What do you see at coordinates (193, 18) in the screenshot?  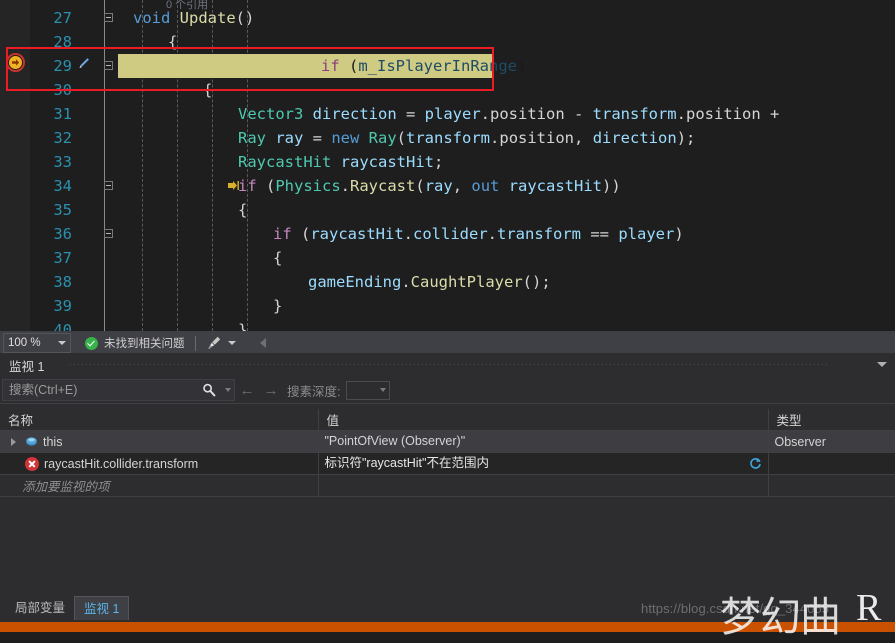 I see `code-text: void Update()` at bounding box center [193, 18].